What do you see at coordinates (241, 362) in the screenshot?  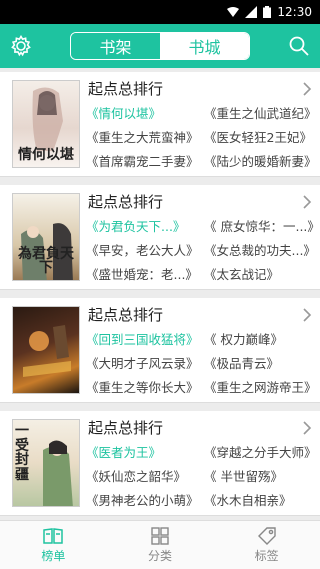 I see `book-link: 《极品青云》` at bounding box center [241, 362].